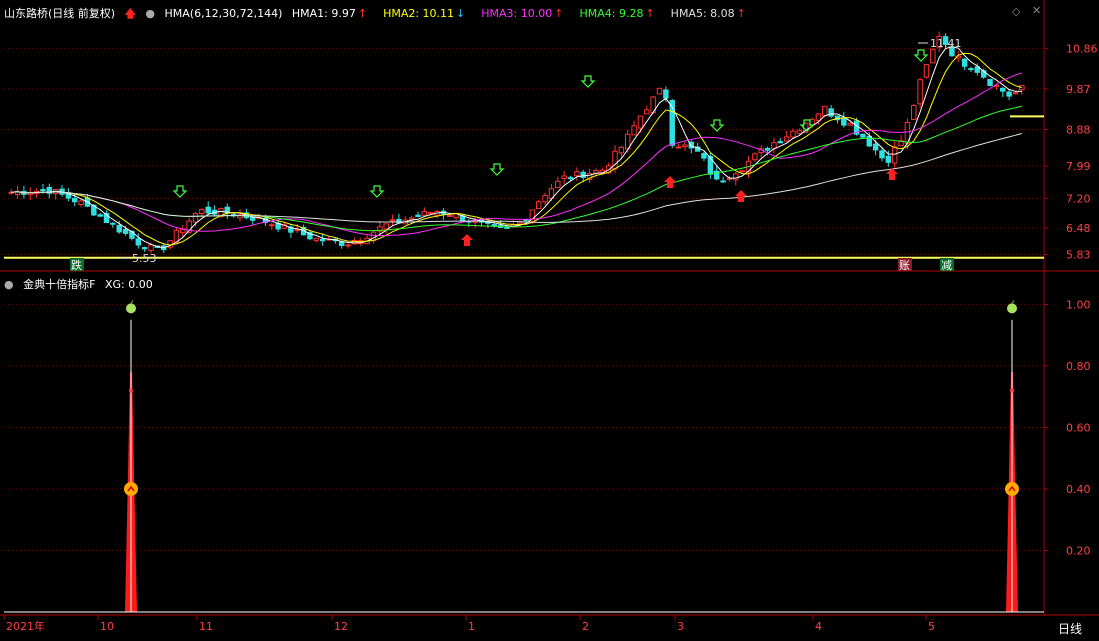  I want to click on y-tick-label: 0.40, so click(1078, 489).